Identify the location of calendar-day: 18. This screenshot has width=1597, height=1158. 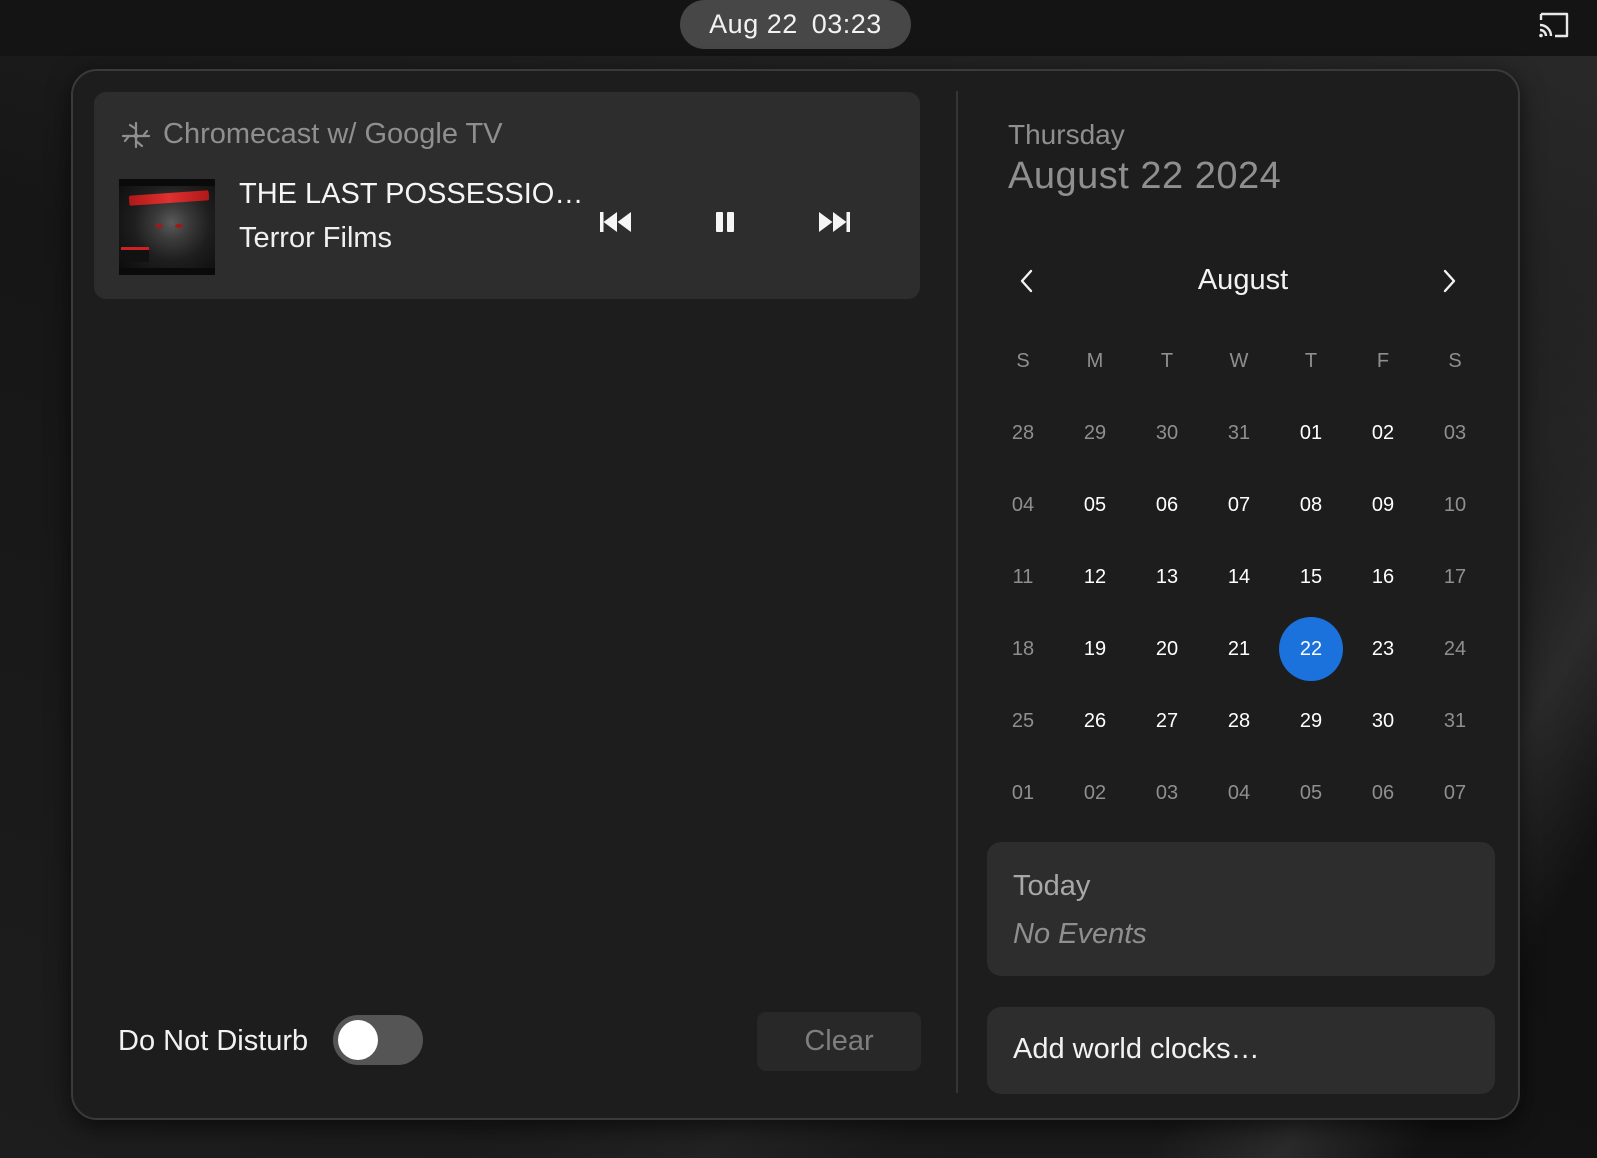
(1023, 649).